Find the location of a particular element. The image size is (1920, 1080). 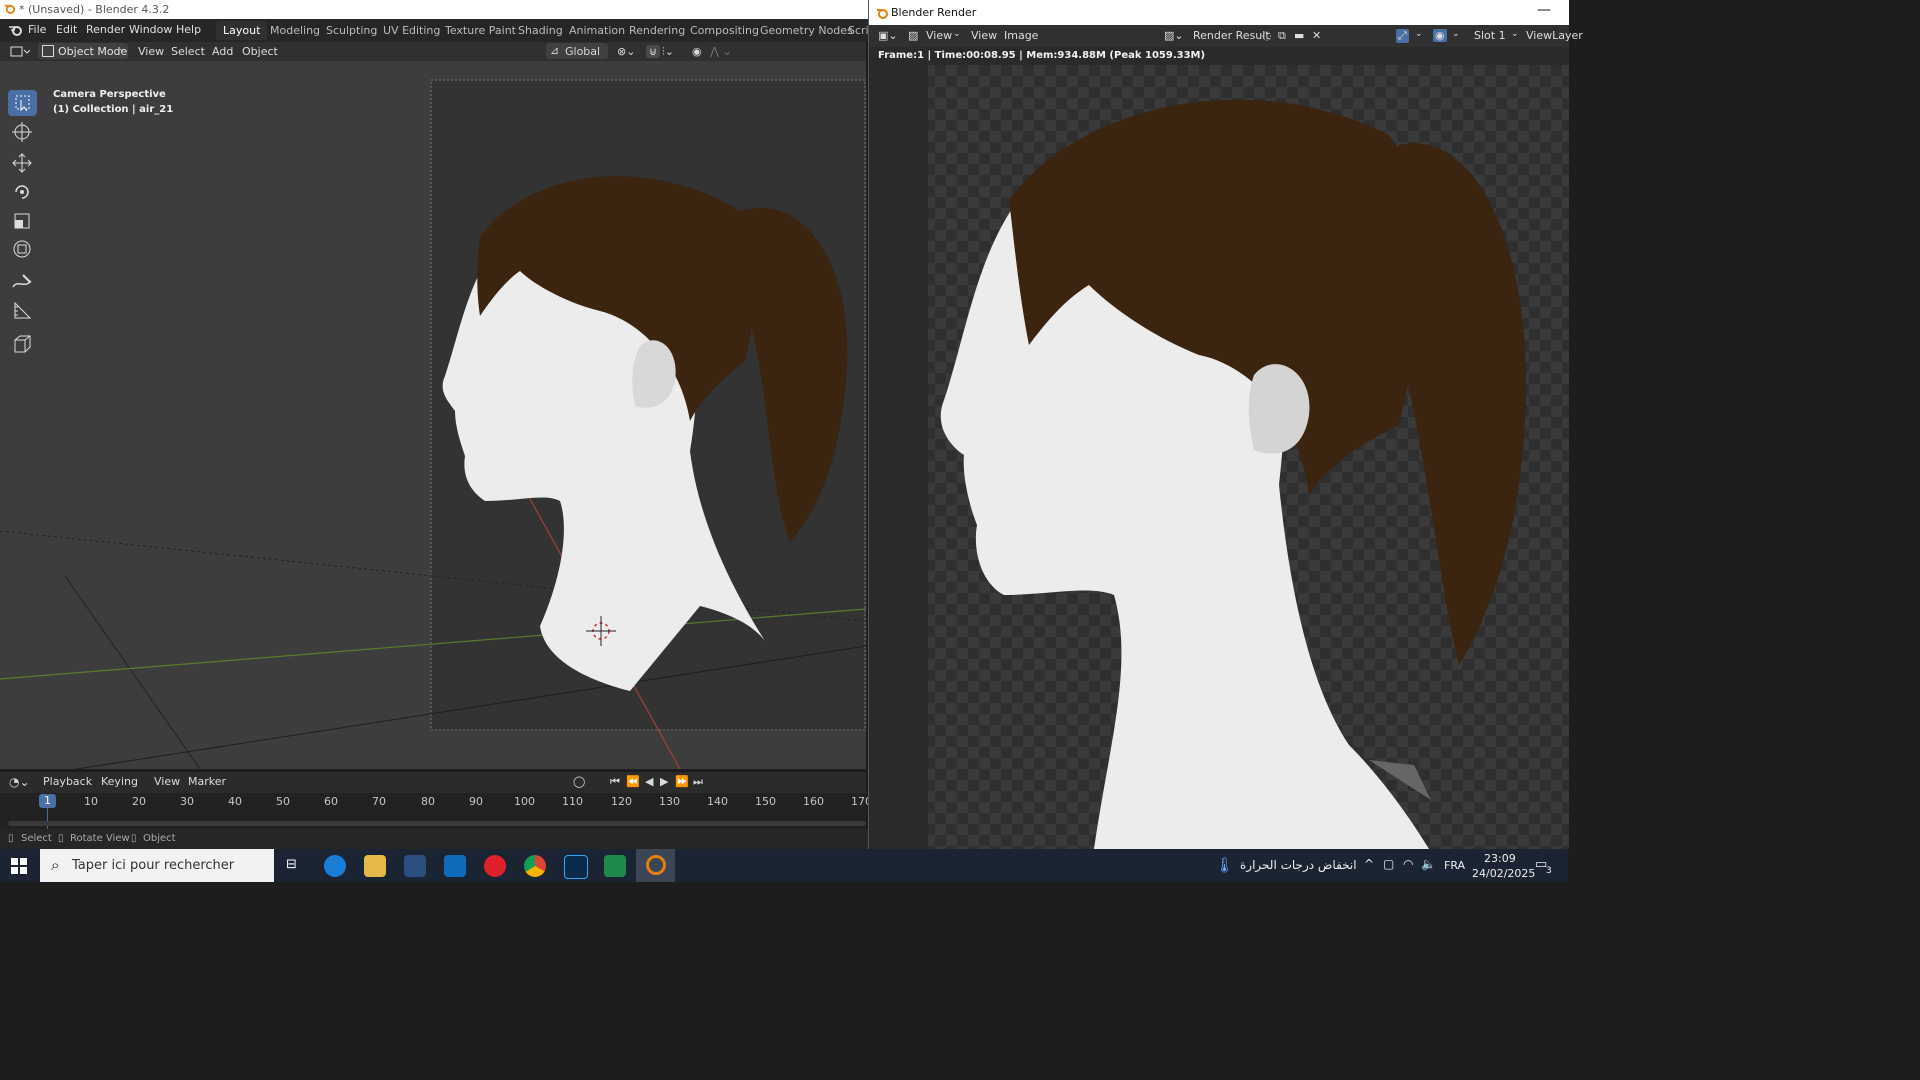

gizmo-icon: ⤢ is located at coordinates (1402, 36).